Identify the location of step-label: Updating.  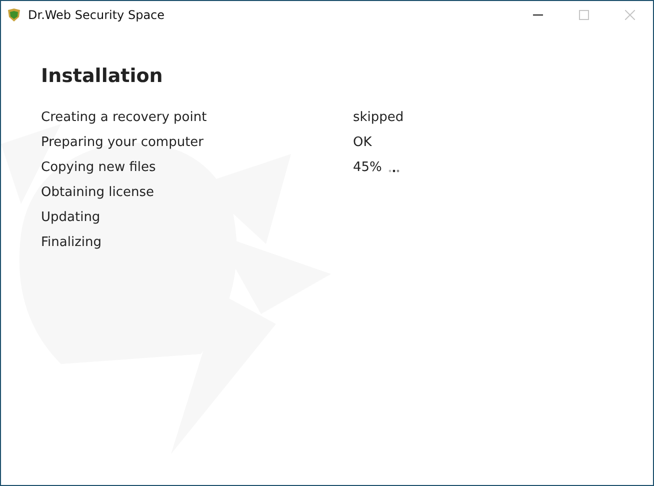
(71, 217).